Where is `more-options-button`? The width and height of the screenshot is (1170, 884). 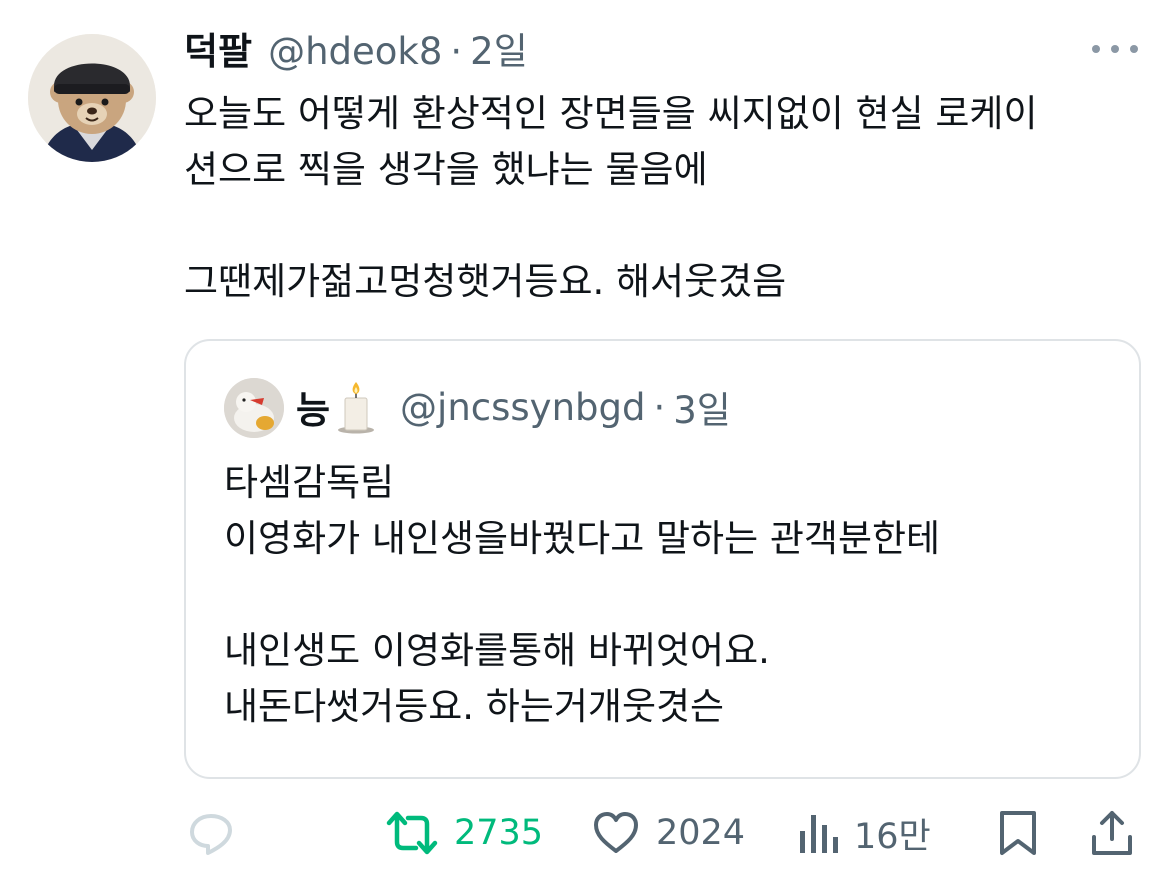
more-options-button is located at coordinates (1115, 49).